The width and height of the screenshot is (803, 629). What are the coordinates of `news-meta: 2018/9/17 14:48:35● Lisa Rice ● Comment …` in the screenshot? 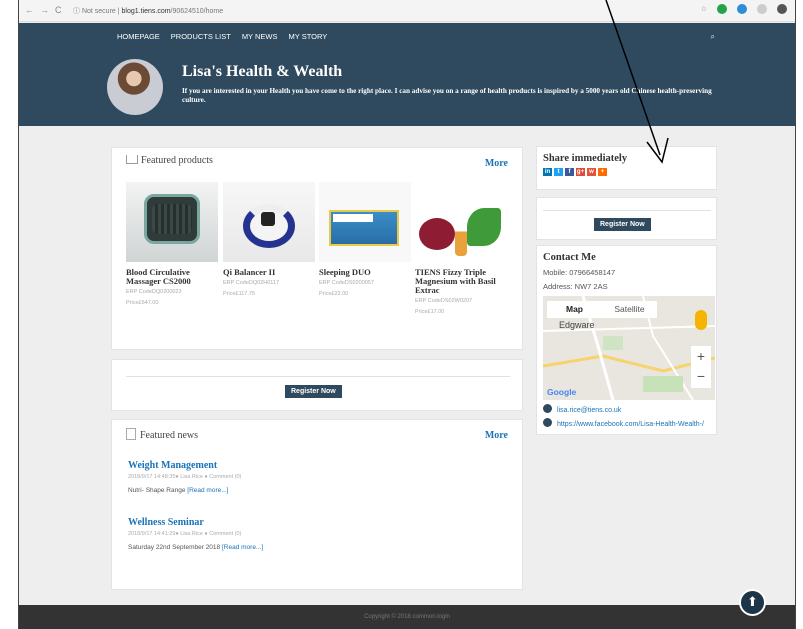 It's located at (185, 477).